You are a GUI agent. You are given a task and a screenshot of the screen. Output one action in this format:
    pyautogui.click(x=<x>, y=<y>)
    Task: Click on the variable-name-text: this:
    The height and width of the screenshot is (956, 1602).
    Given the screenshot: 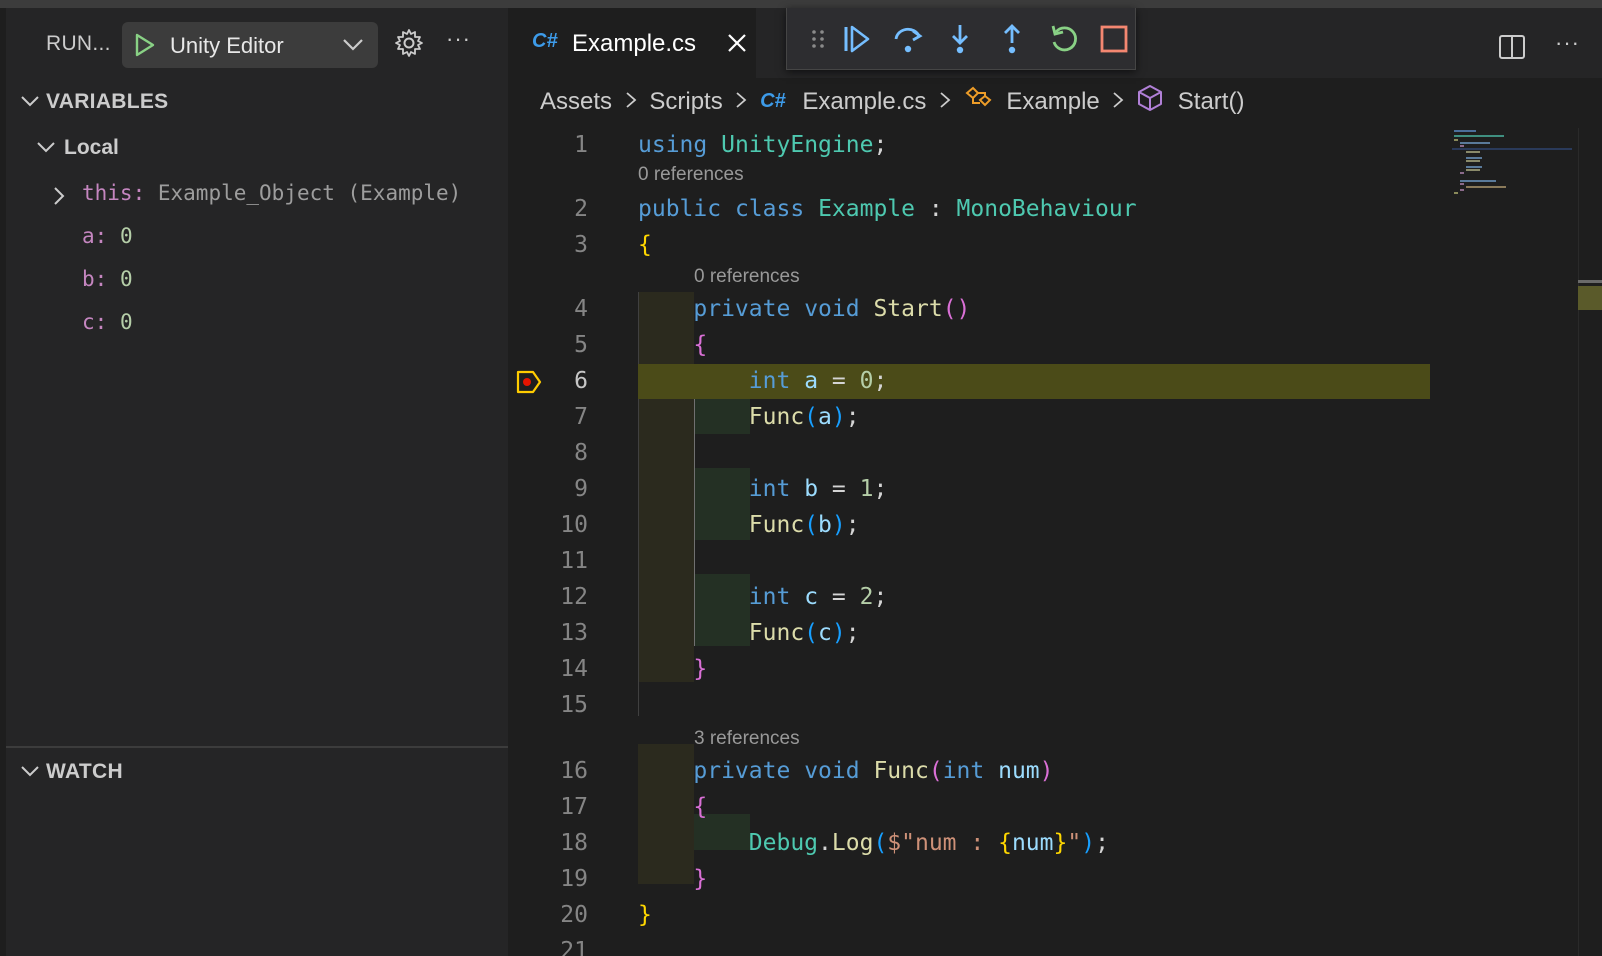 What is the action you would take?
    pyautogui.click(x=114, y=193)
    